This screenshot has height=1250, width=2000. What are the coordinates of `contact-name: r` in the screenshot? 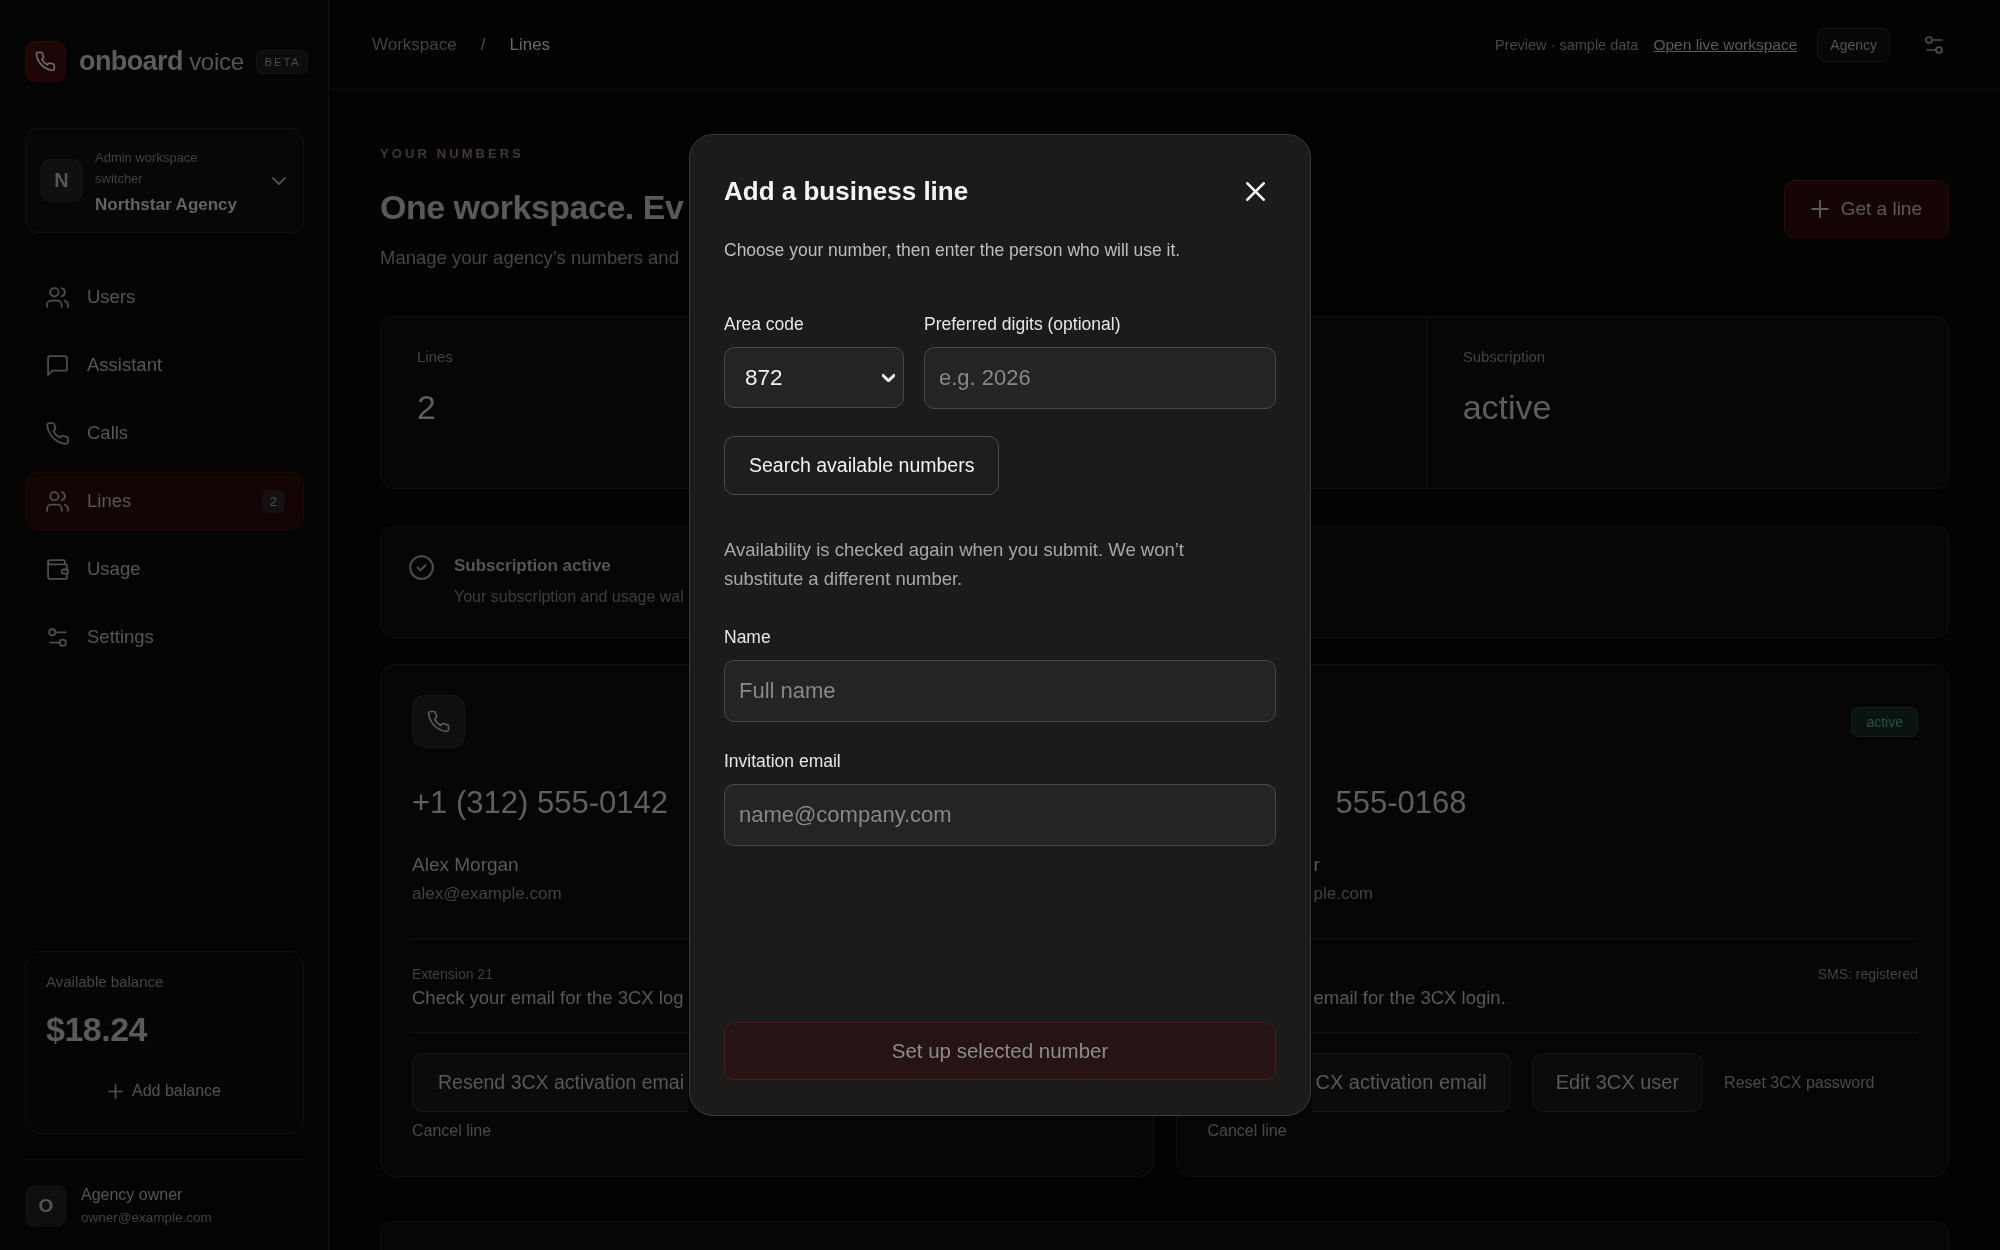 It's located at (1316, 865).